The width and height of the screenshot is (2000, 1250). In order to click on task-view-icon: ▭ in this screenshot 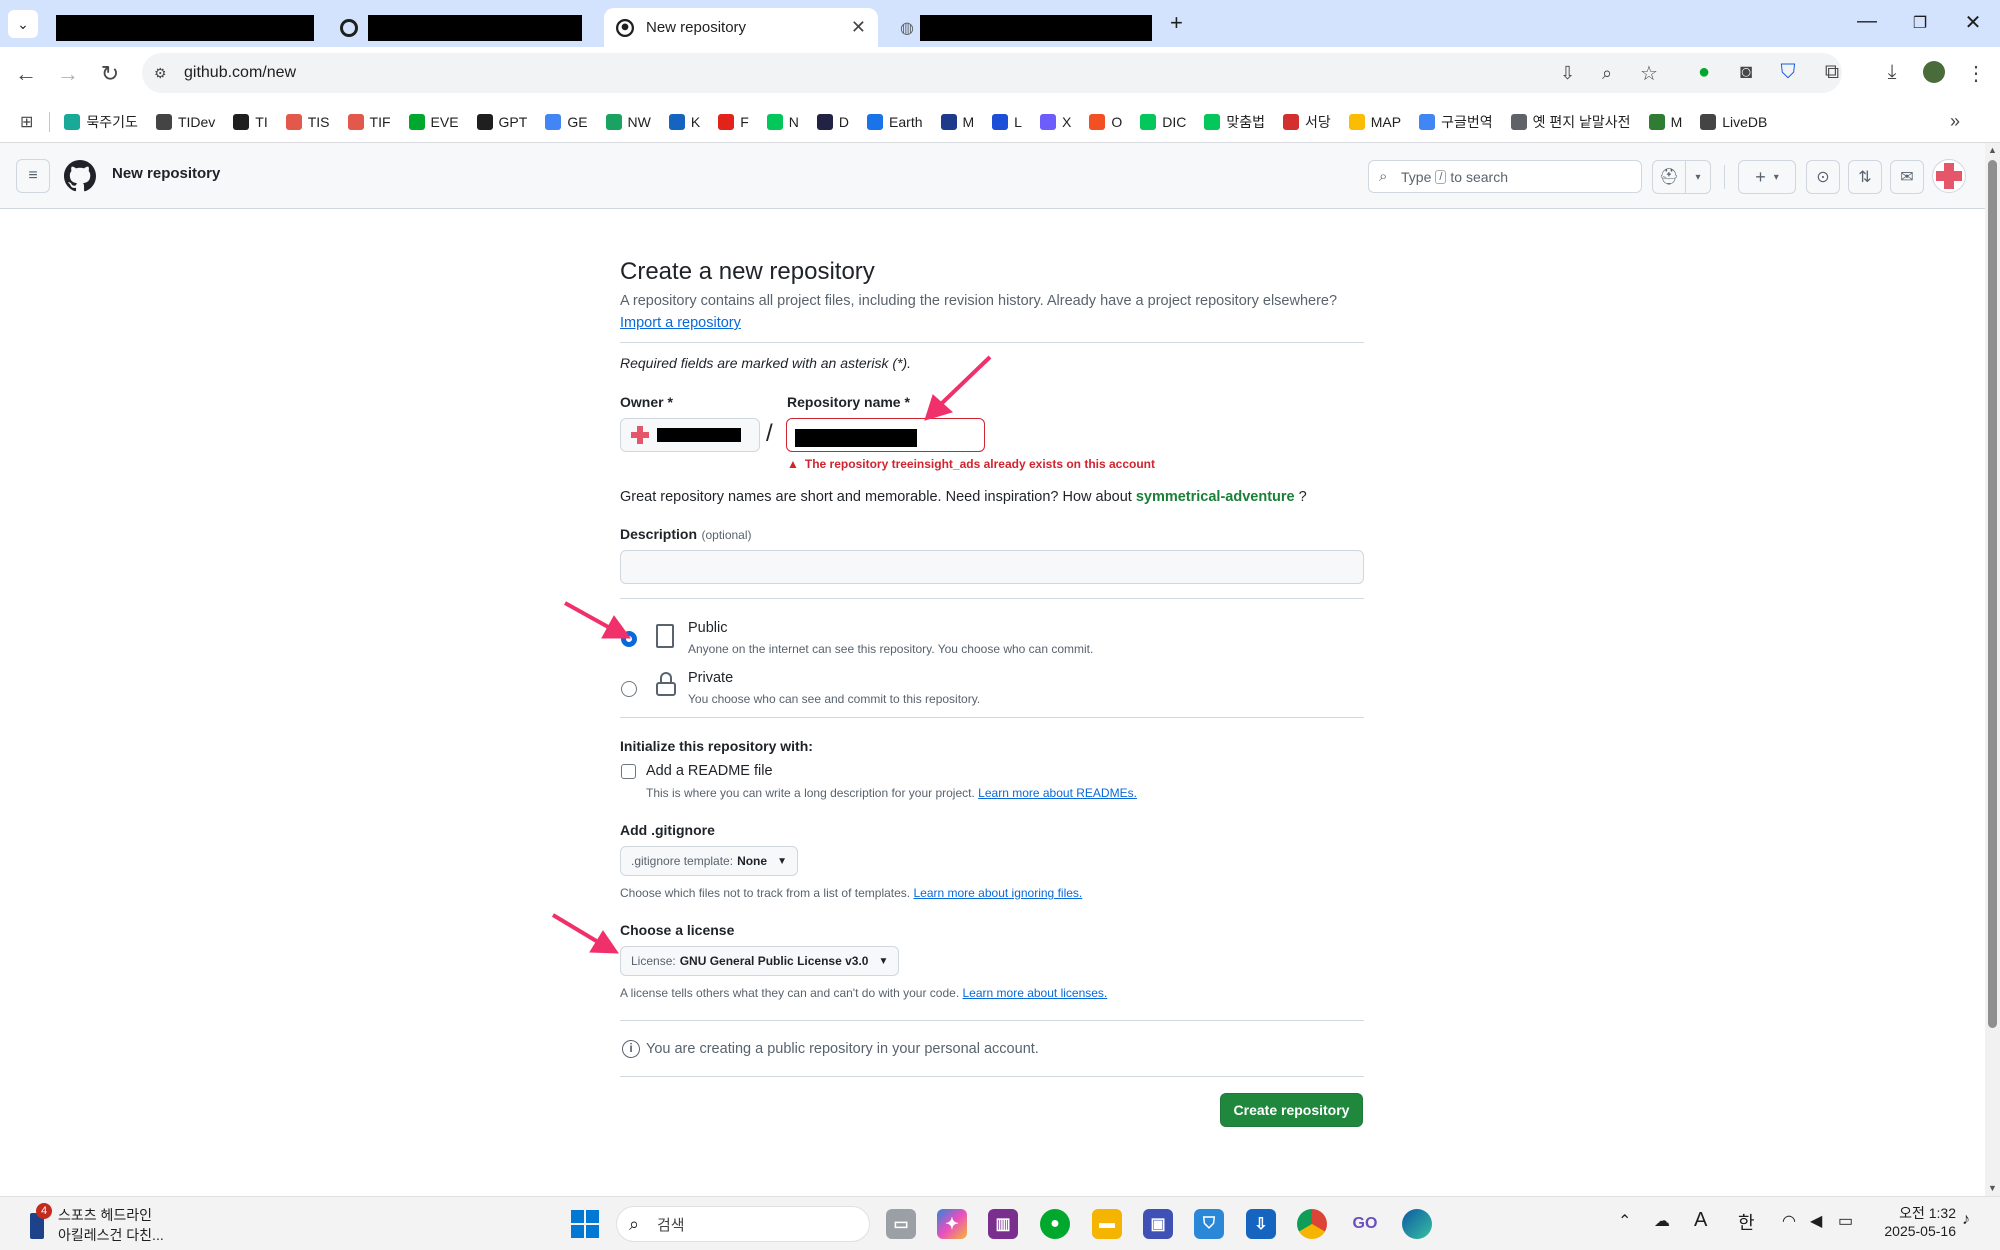, I will do `click(901, 1224)`.